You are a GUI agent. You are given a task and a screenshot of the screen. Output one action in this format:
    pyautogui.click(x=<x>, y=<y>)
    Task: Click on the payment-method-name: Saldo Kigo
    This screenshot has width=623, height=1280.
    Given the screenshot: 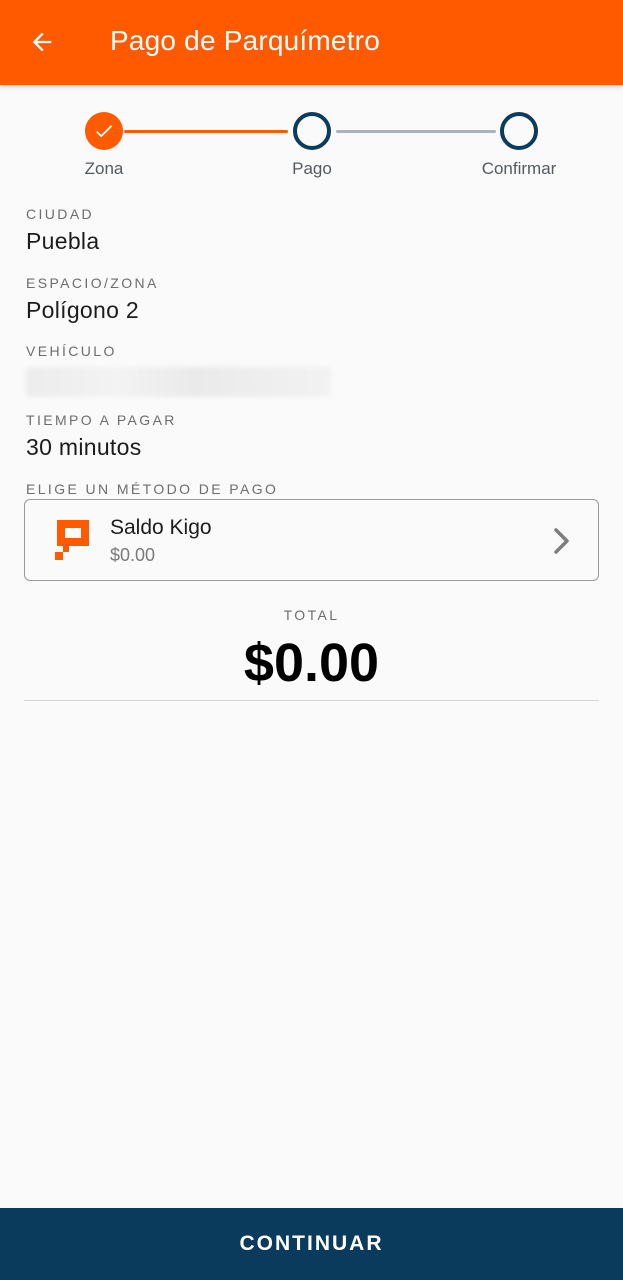 What is the action you would take?
    pyautogui.click(x=161, y=527)
    